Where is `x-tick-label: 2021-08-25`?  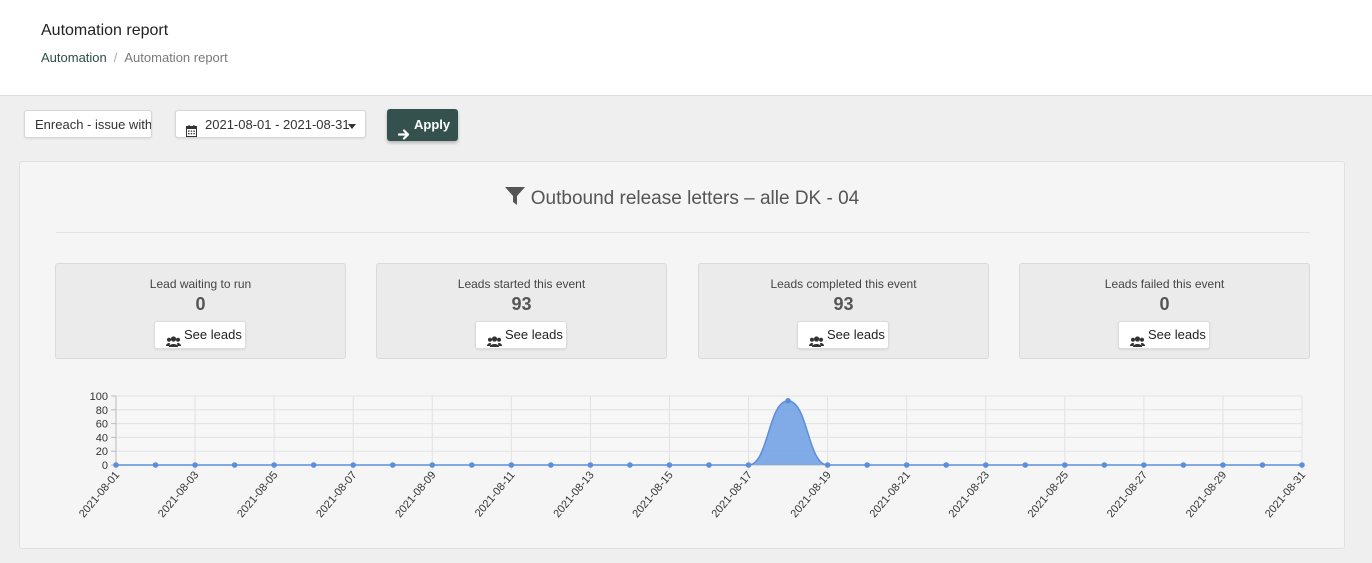 x-tick-label: 2021-08-25 is located at coordinates (1048, 494).